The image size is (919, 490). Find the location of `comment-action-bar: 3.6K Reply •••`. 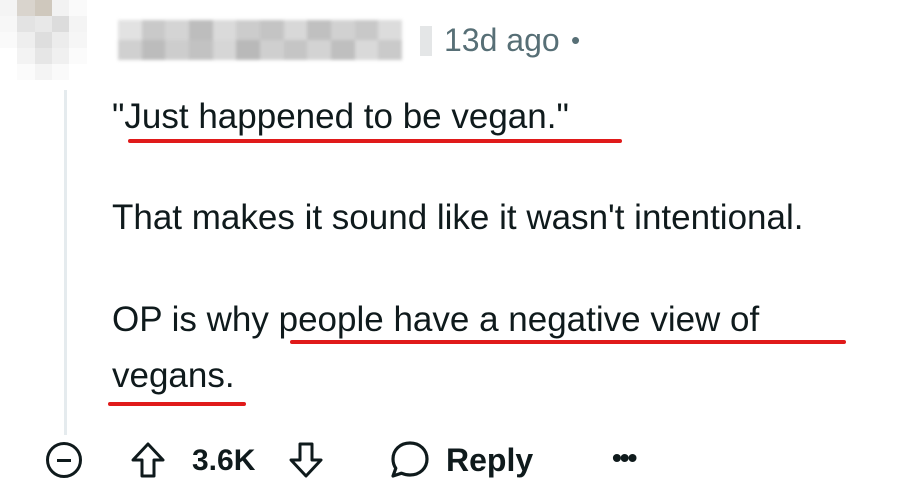

comment-action-bar: 3.6K Reply ••• is located at coordinates (459, 461).